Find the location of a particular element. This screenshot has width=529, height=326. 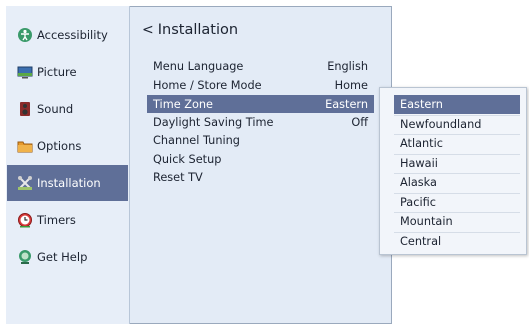

sidebar-item-sound: Sound is located at coordinates (67, 109).